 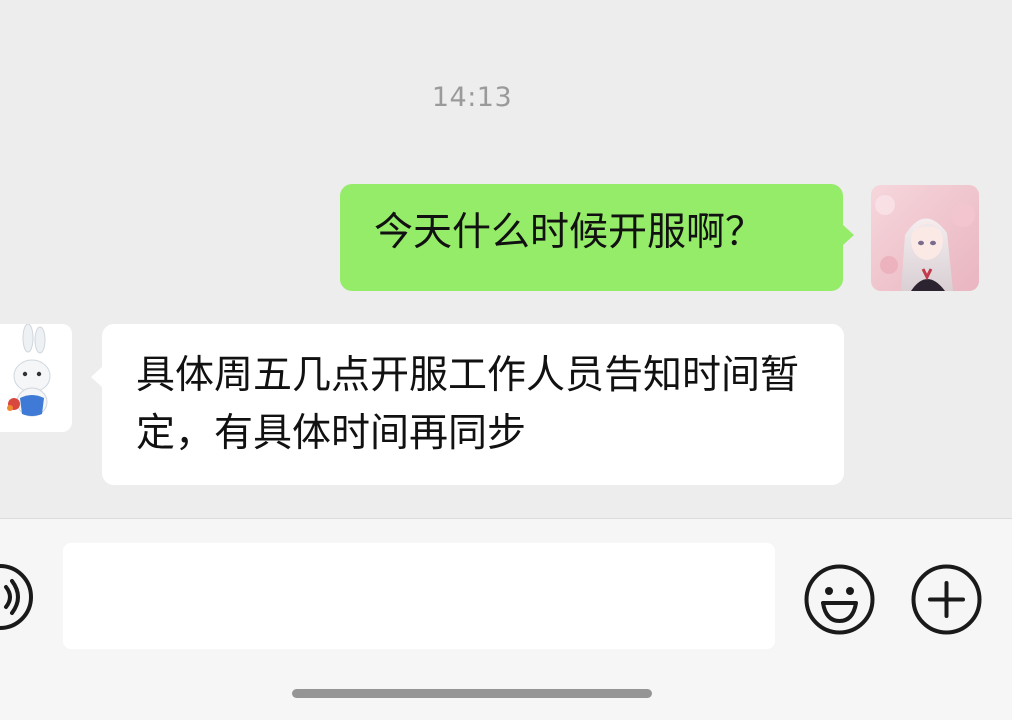 What do you see at coordinates (472, 97) in the screenshot?
I see `chat-timestamp: 14:13` at bounding box center [472, 97].